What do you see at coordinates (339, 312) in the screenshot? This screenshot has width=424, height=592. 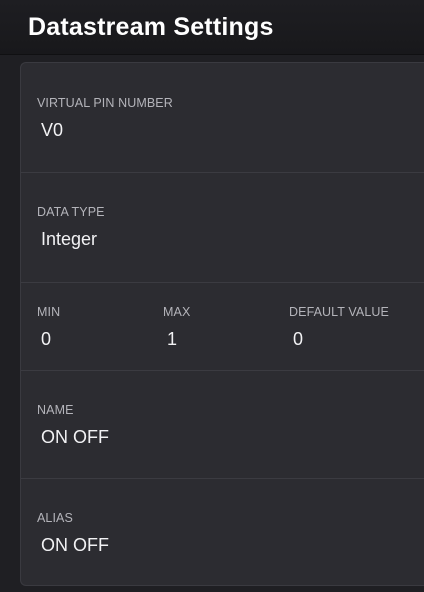 I see `default-value-label: DEFAULT VALUE` at bounding box center [339, 312].